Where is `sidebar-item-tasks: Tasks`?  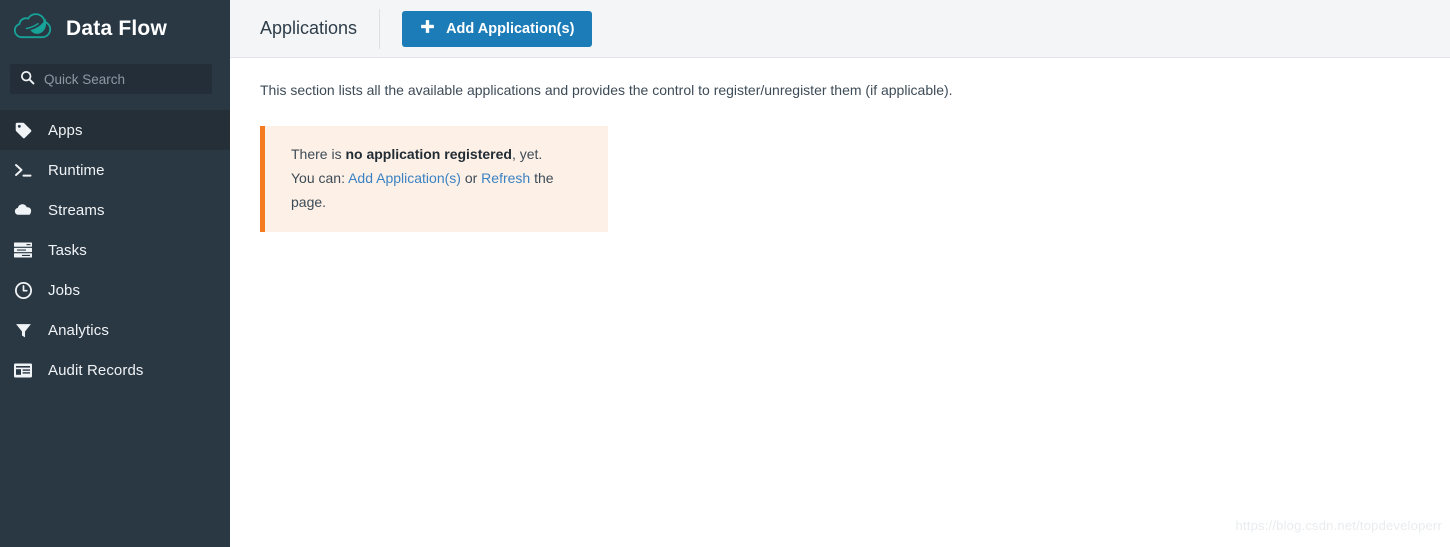 sidebar-item-tasks: Tasks is located at coordinates (115, 250).